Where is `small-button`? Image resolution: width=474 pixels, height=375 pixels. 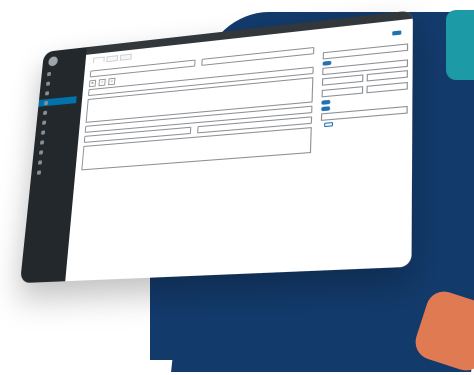
small-button is located at coordinates (328, 124).